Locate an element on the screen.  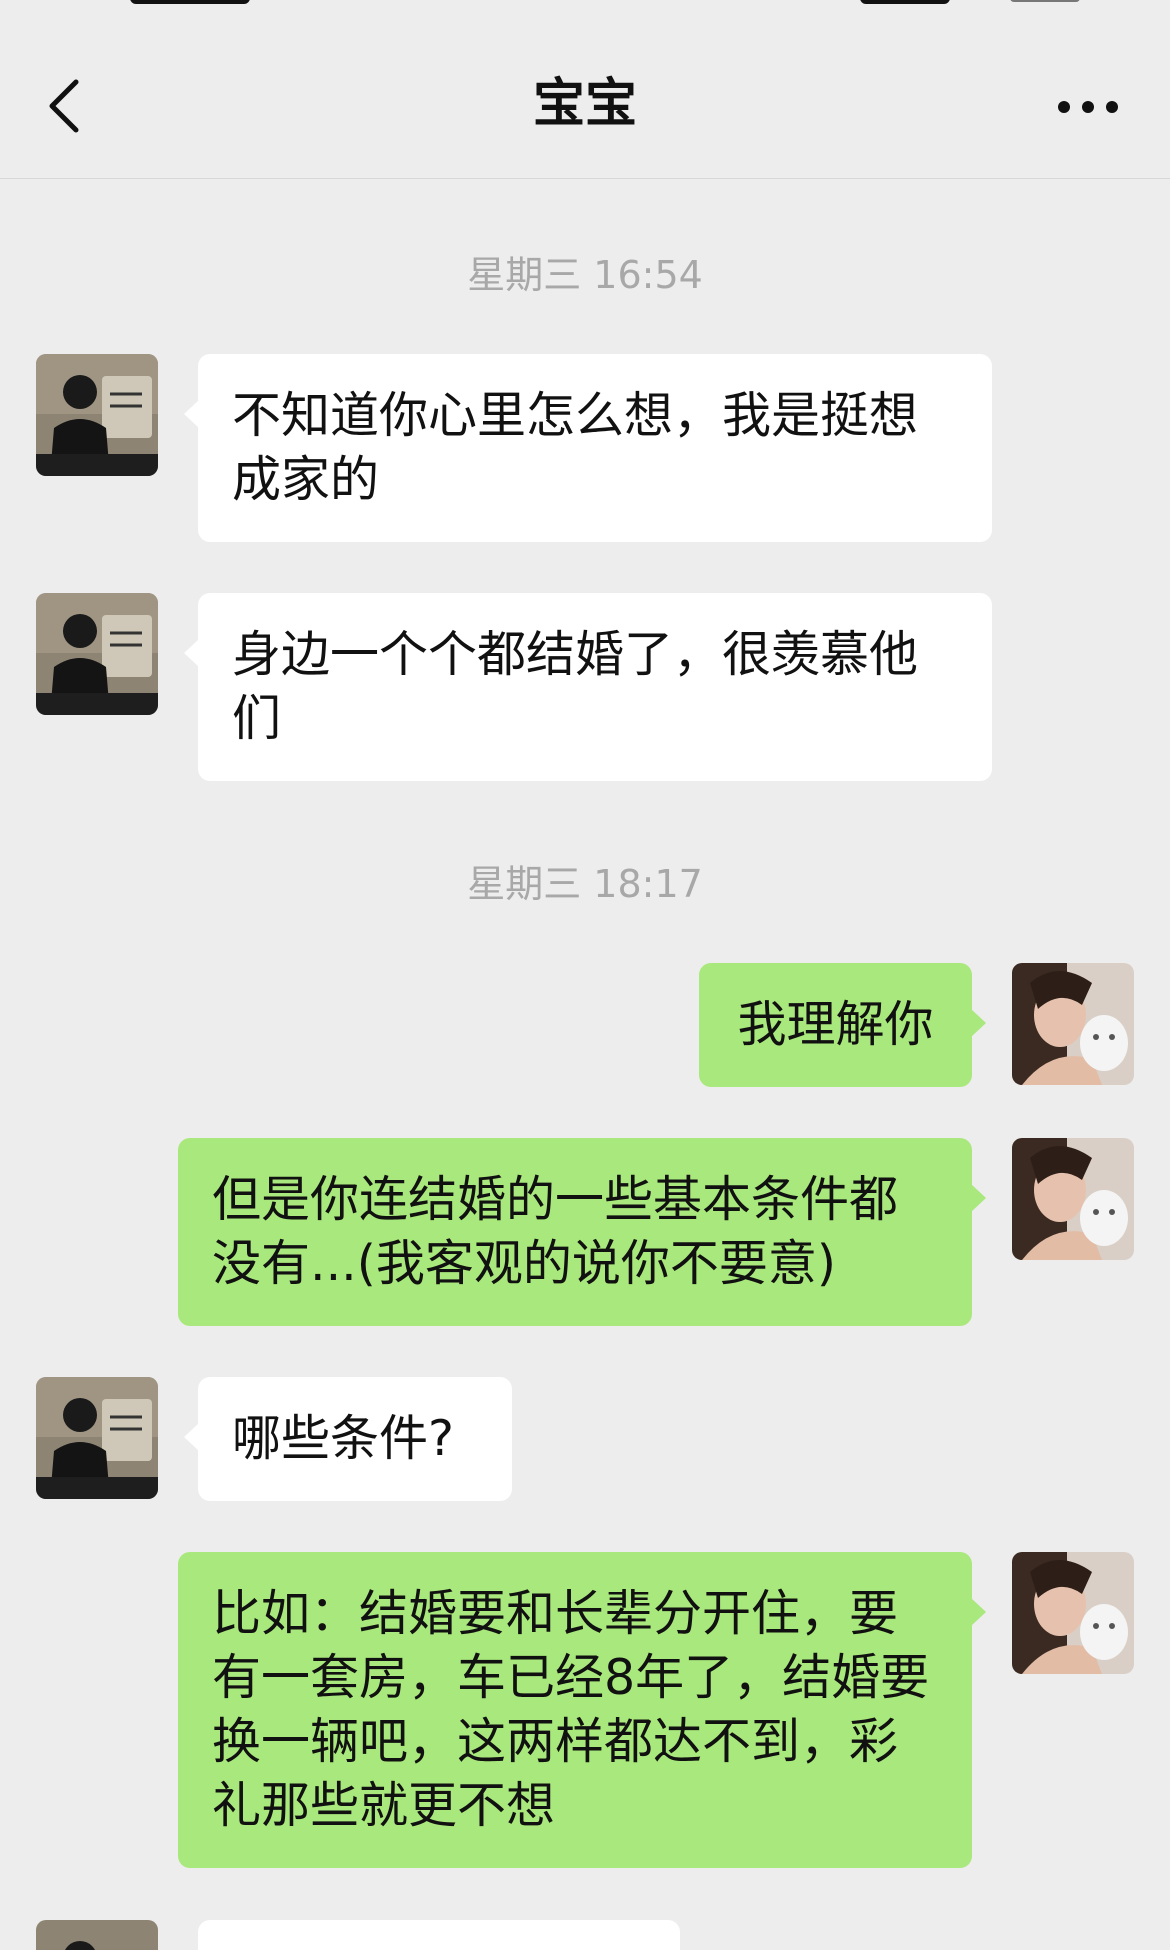
more-button is located at coordinates (1090, 106).